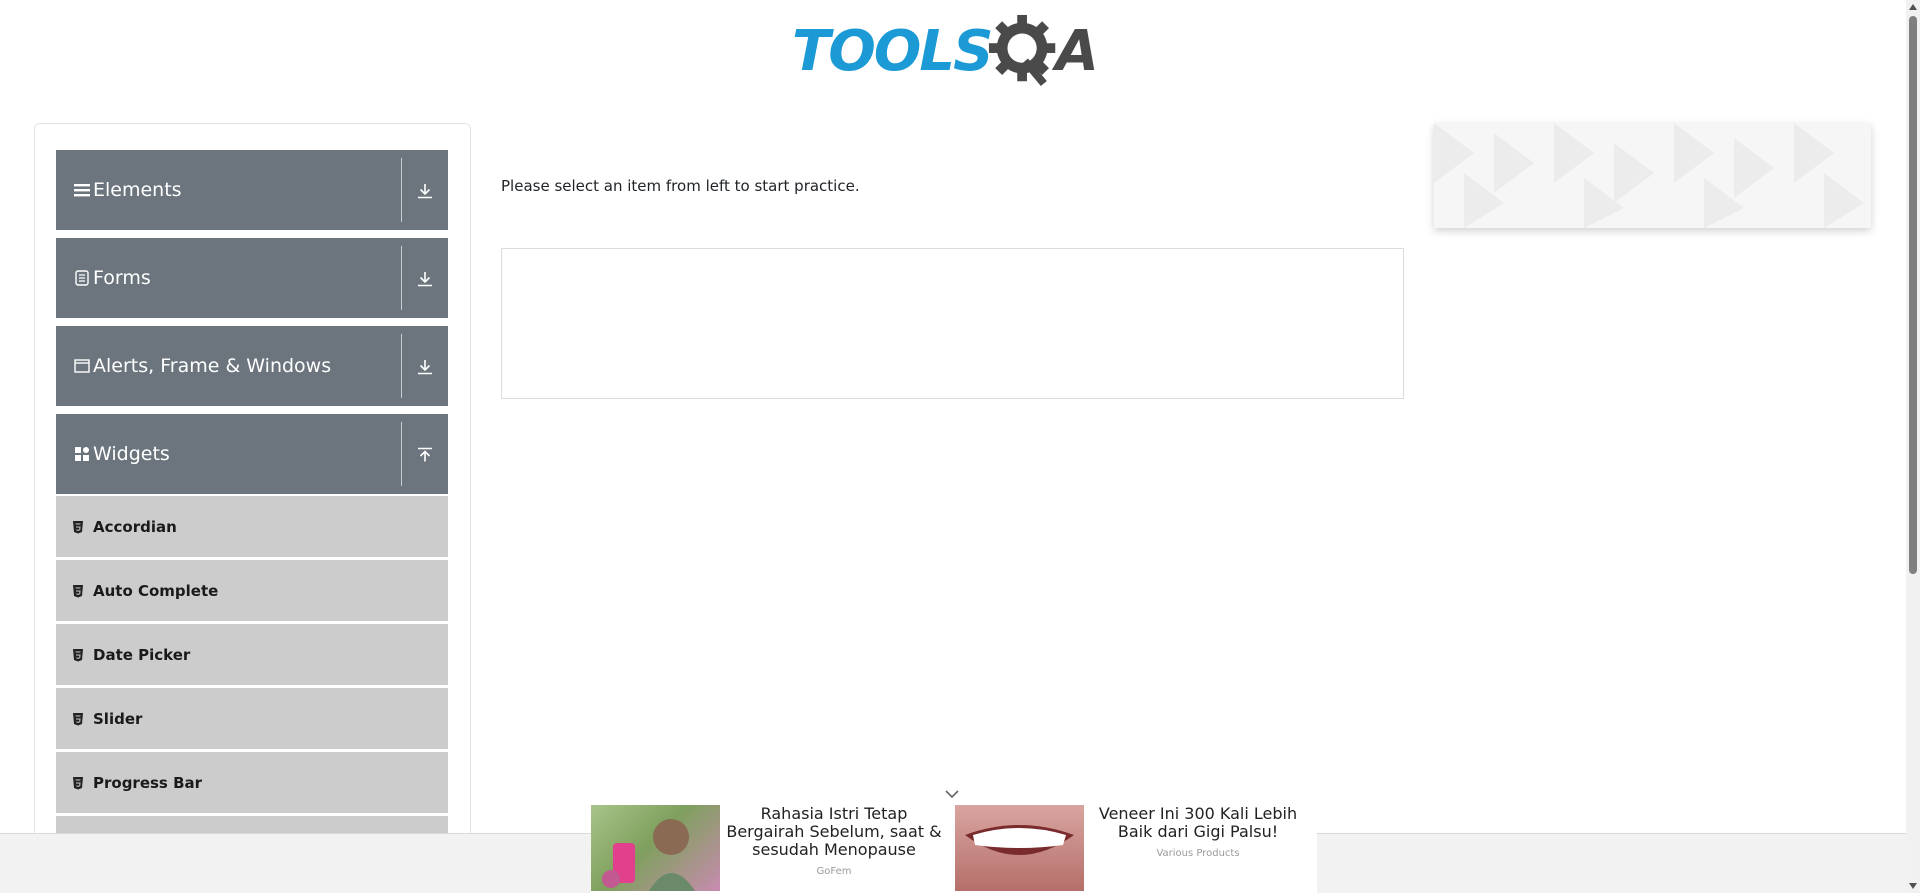 The height and width of the screenshot is (893, 1920). Describe the element at coordinates (252, 717) in the screenshot. I see `sidebar-item-slider: Slider` at that location.